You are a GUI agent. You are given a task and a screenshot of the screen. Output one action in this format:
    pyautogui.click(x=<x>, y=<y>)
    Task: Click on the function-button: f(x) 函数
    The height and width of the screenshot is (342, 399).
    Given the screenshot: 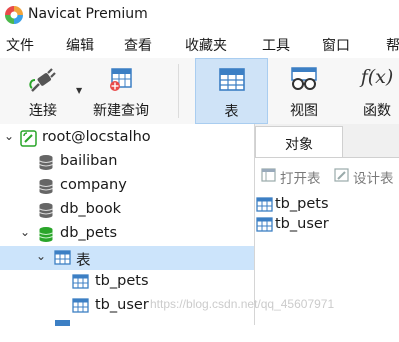 What is the action you would take?
    pyautogui.click(x=375, y=91)
    